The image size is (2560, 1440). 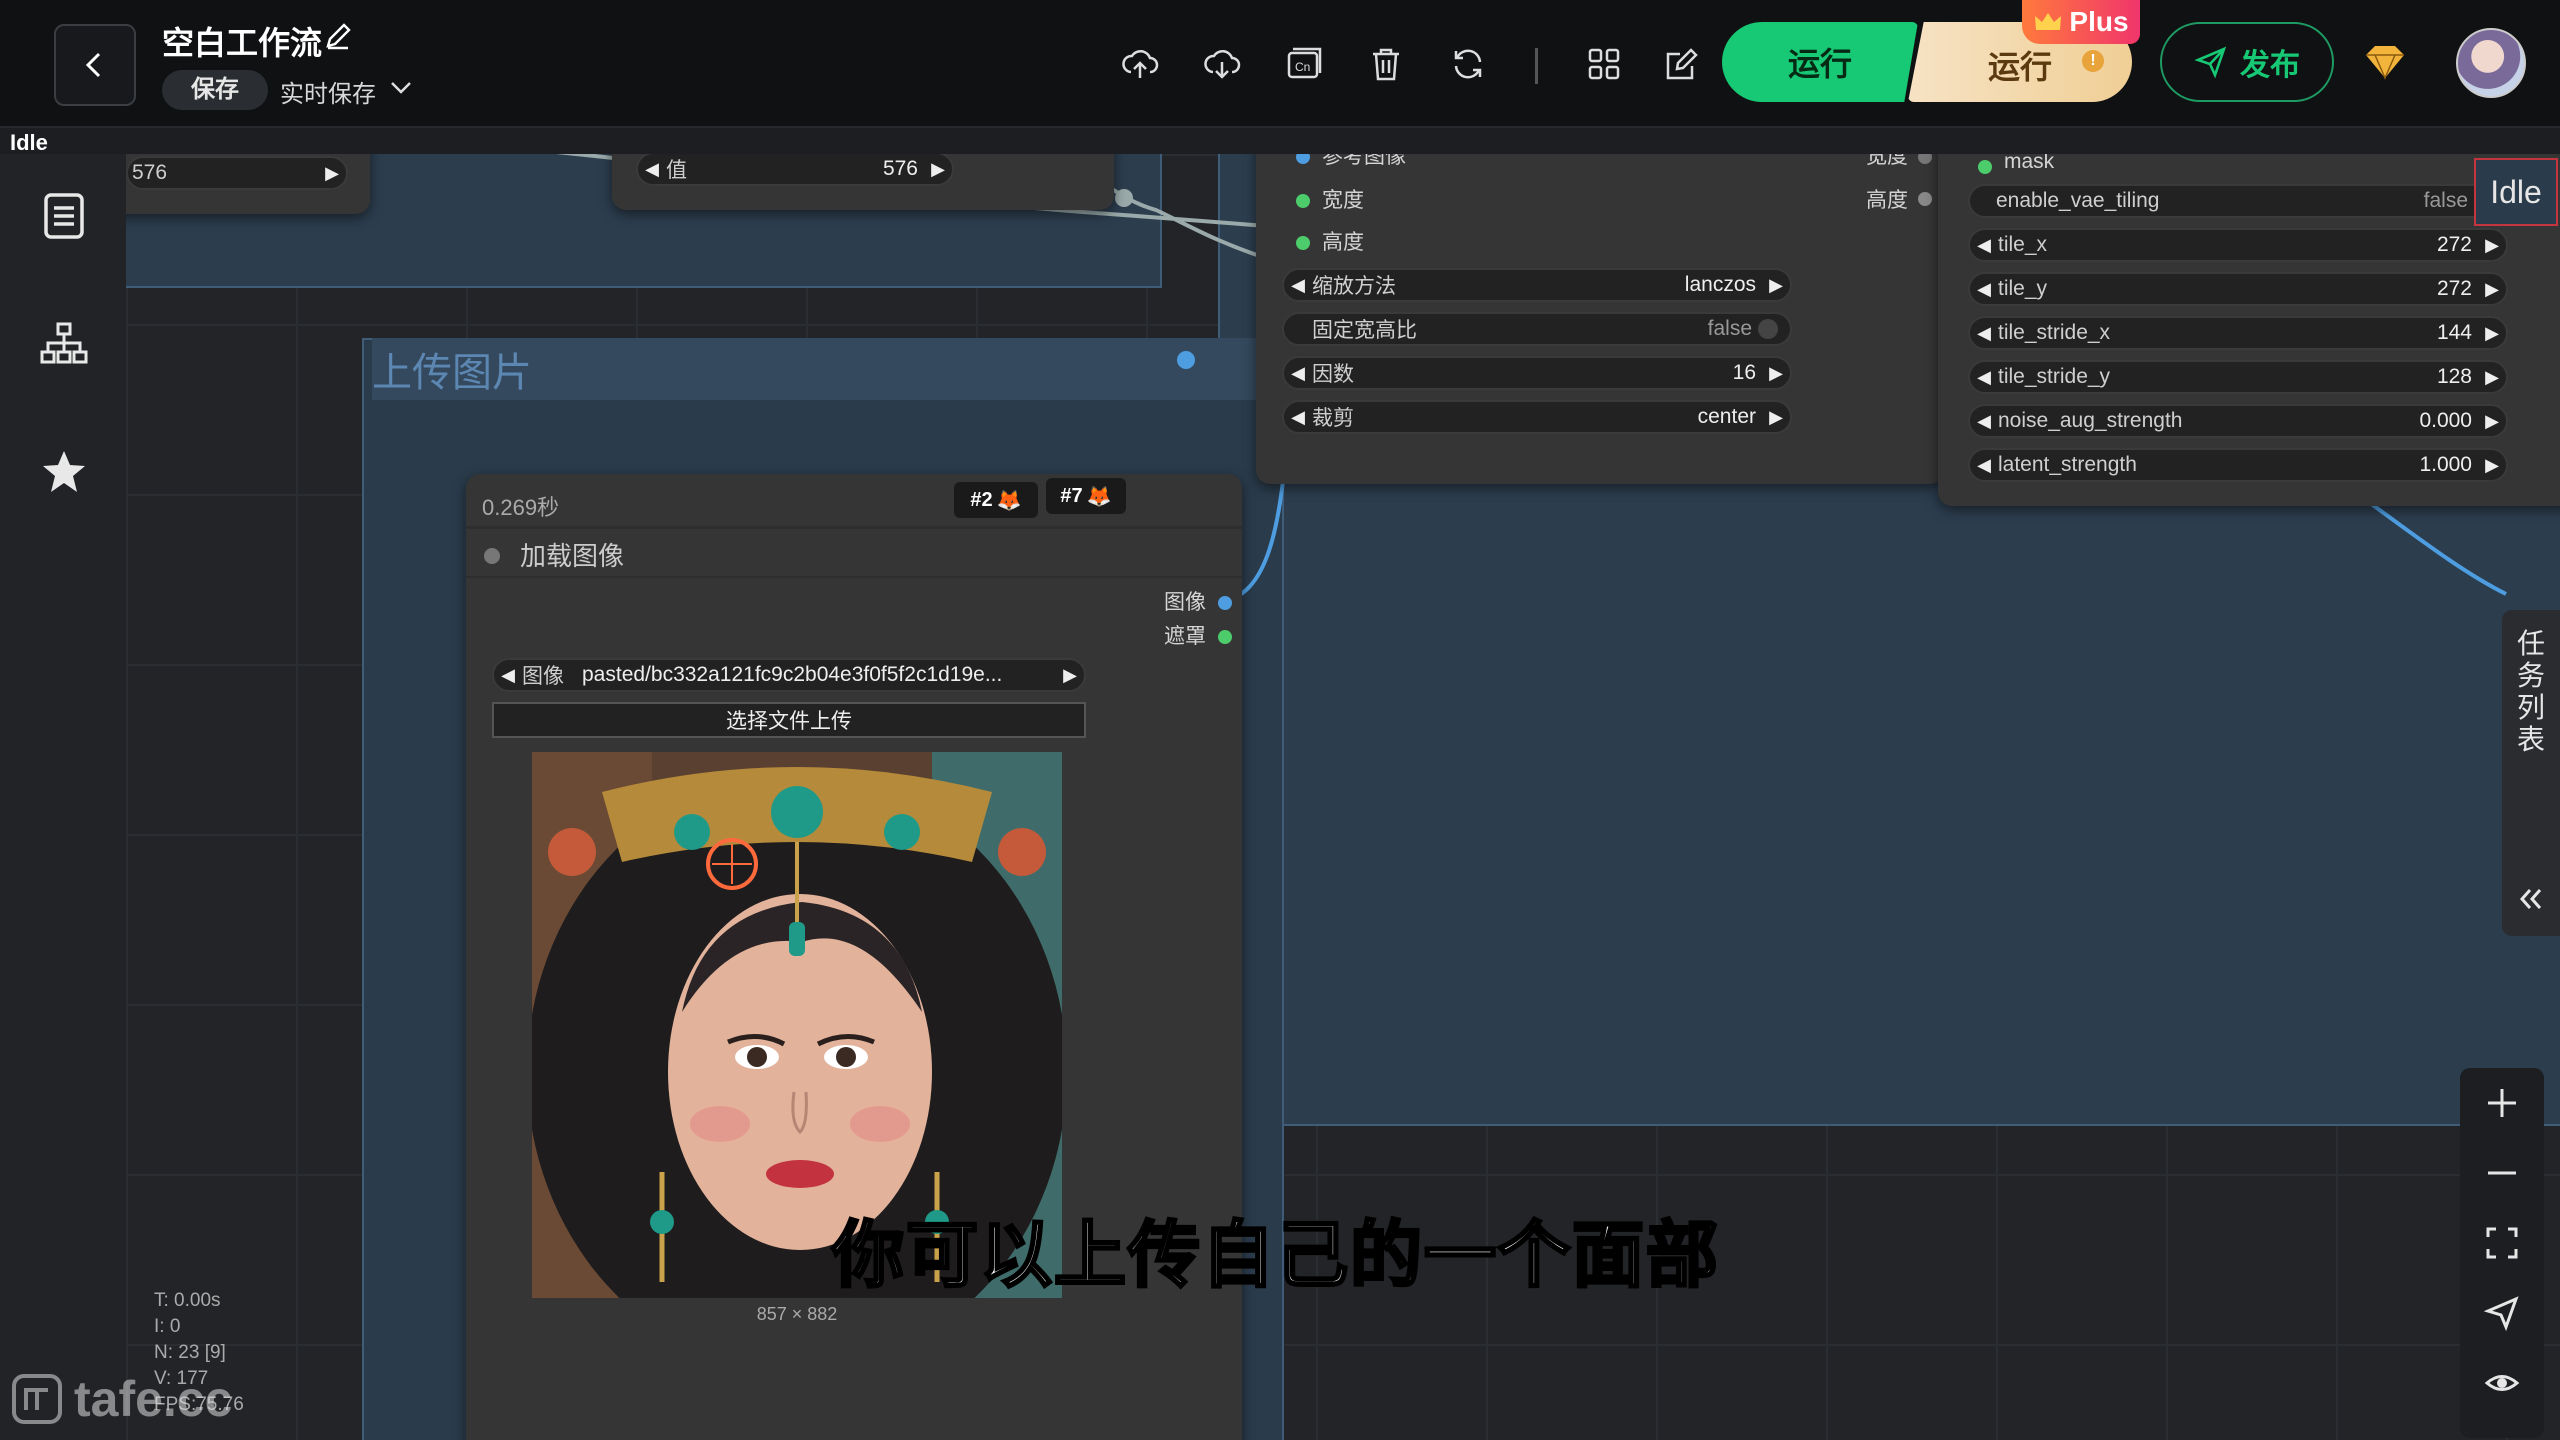 What do you see at coordinates (1303, 159) in the screenshot?
I see `input-port` at bounding box center [1303, 159].